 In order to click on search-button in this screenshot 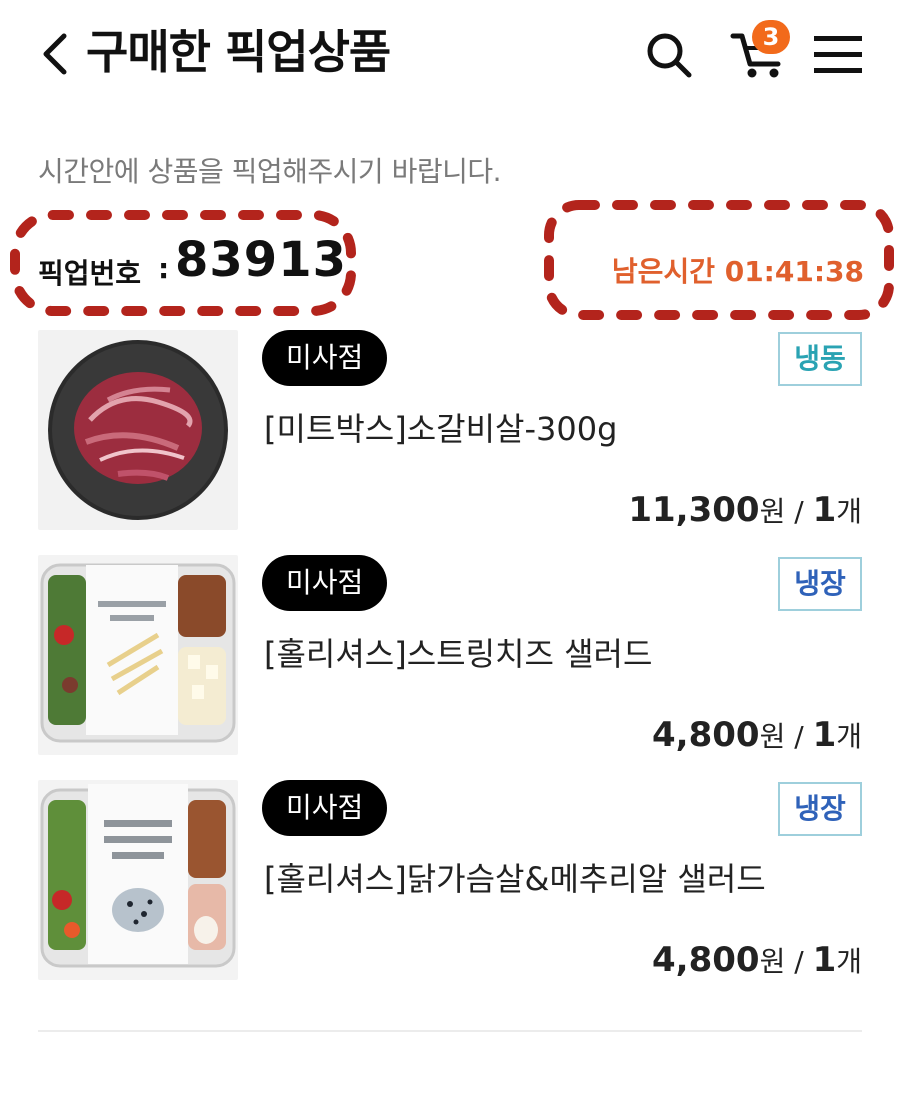, I will do `click(669, 55)`.